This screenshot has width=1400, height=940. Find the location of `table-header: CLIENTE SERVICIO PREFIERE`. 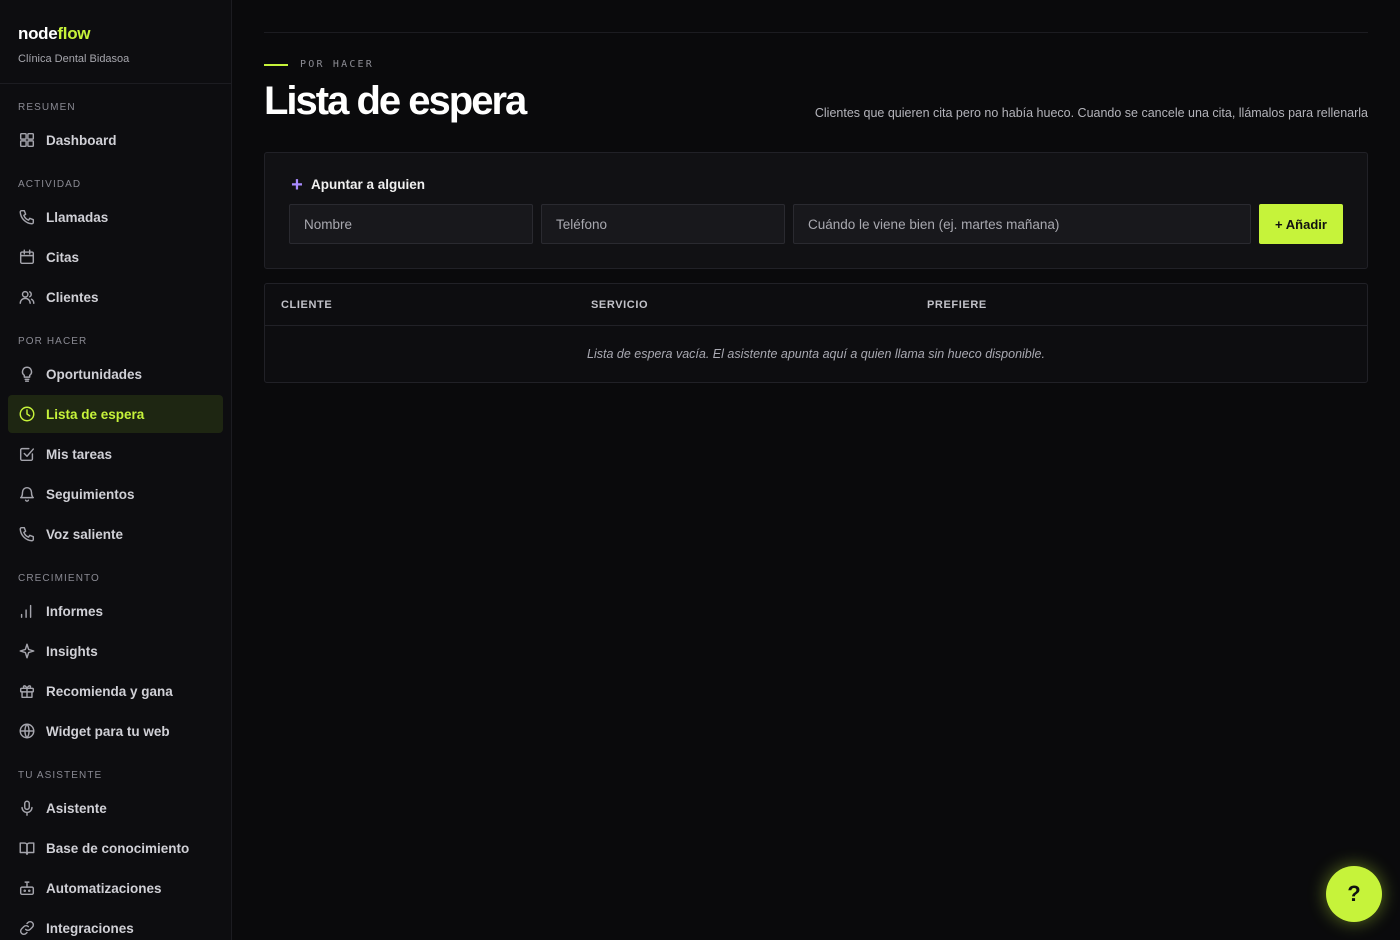

table-header: CLIENTE SERVICIO PREFIERE is located at coordinates (816, 305).